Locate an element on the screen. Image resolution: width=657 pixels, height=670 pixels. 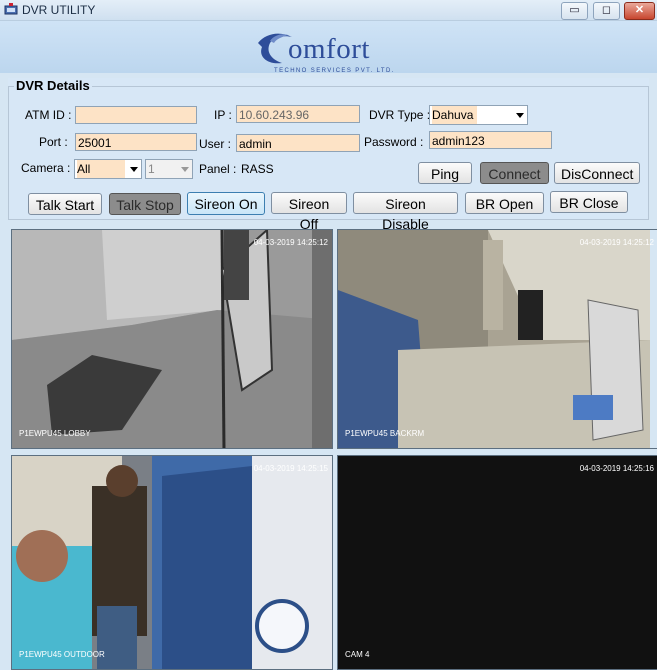
panel-label: Panel : is located at coordinates (218, 169).